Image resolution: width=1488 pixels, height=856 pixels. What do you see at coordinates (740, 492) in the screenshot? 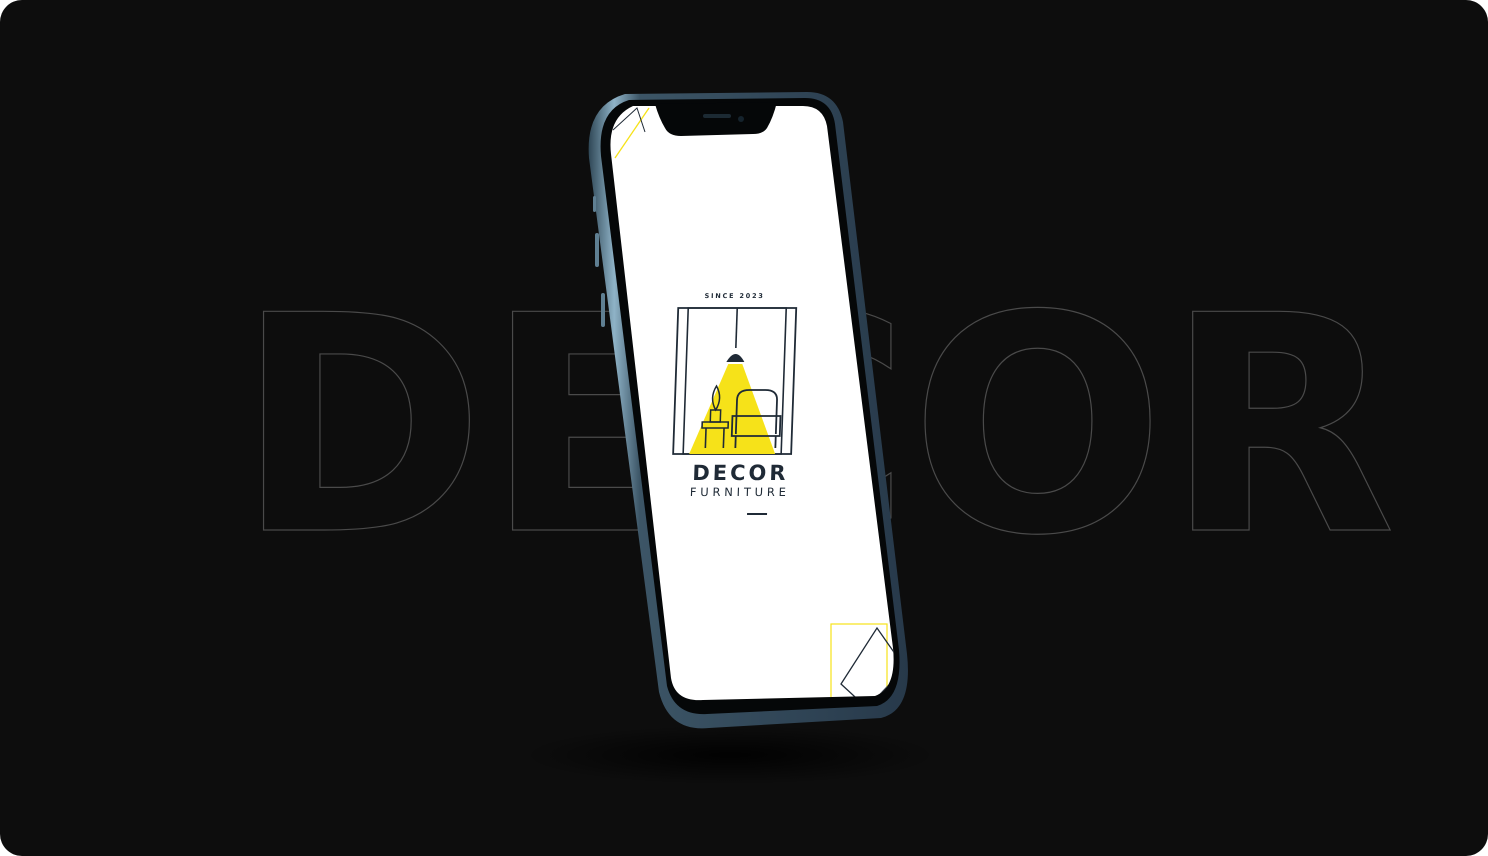
I see `logo-tagline-text: FURNITURE` at bounding box center [740, 492].